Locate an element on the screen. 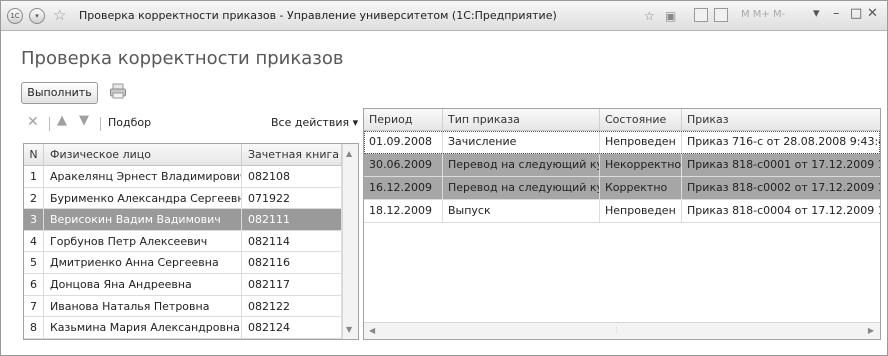 The image size is (888, 356). table-row: 7 Иванова Наталья Петровна 082122 is located at coordinates (183, 306).